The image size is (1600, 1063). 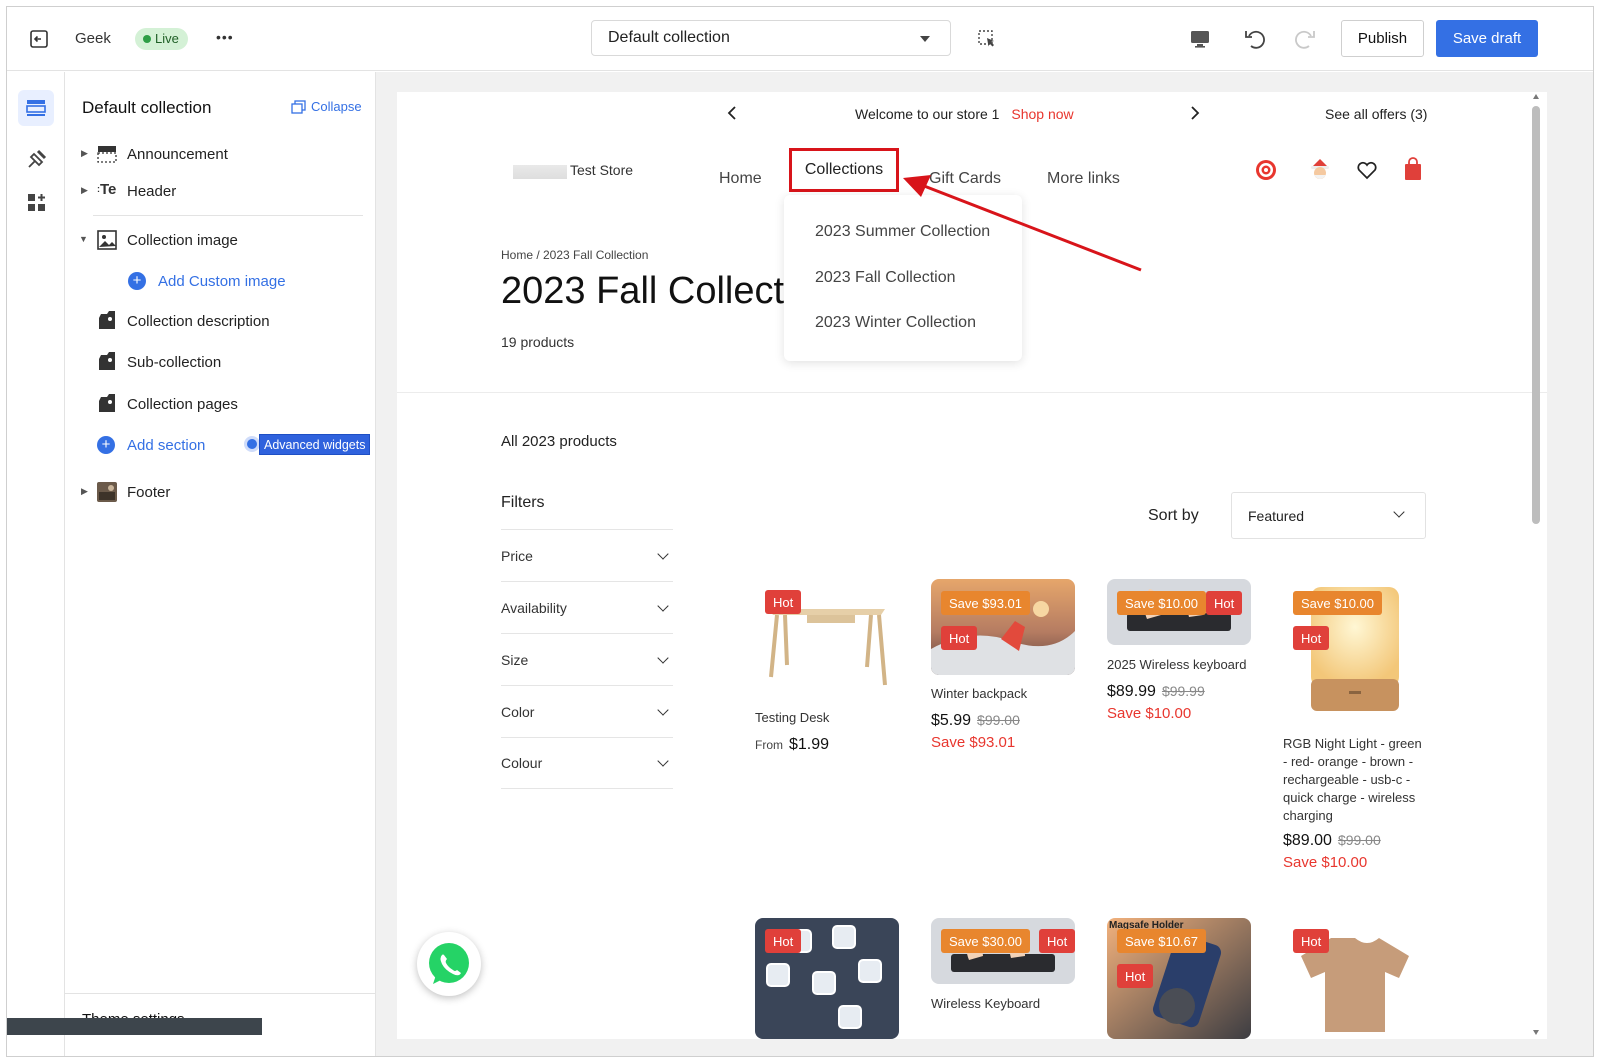 What do you see at coordinates (1183, 691) in the screenshot?
I see `compare-price: $99.99` at bounding box center [1183, 691].